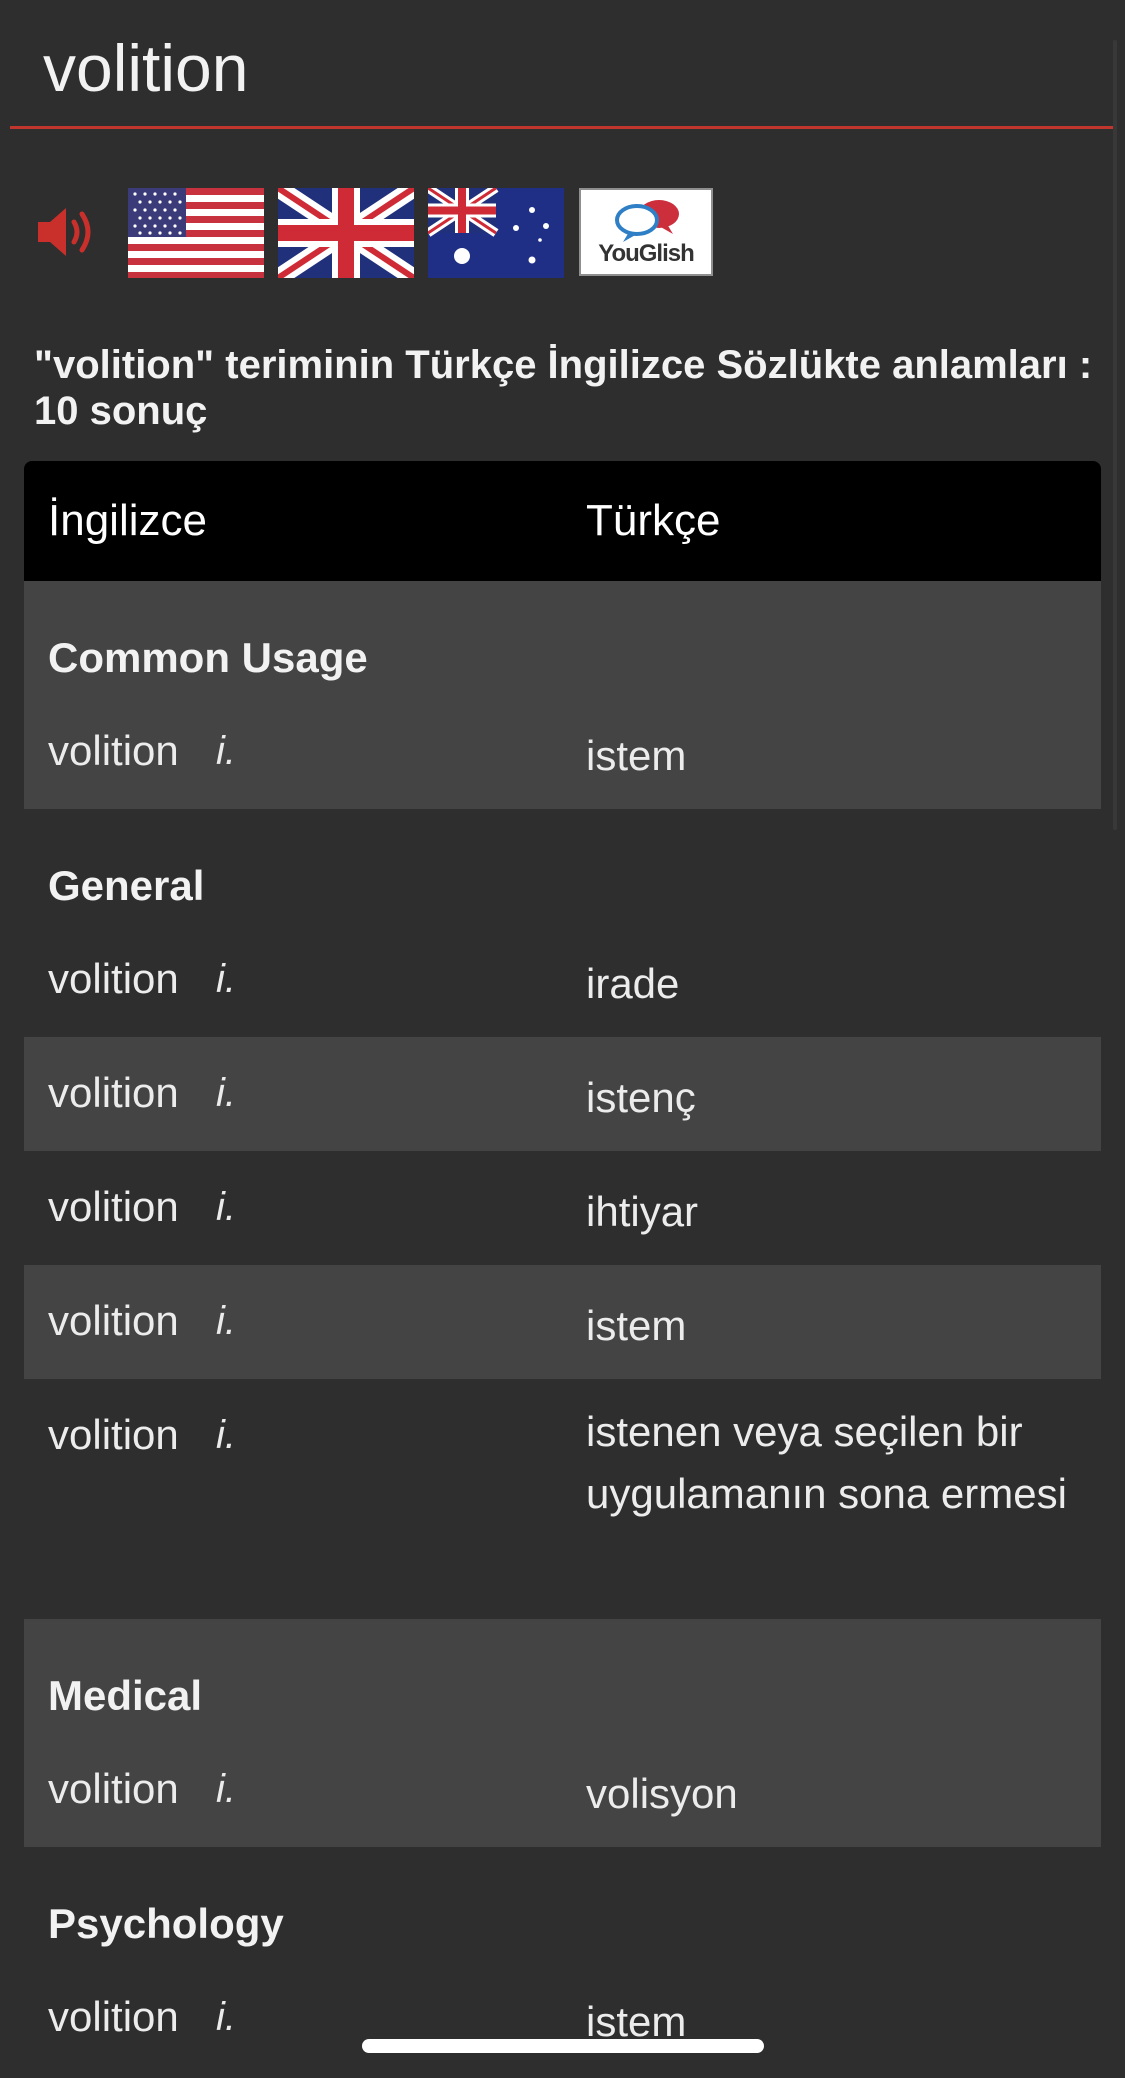  Describe the element at coordinates (346, 233) in the screenshot. I see `uk-flag-icon` at that location.